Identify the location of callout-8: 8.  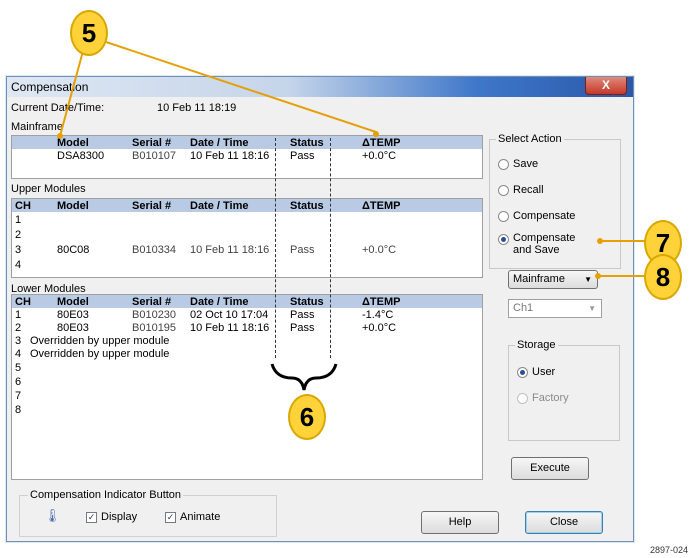
(663, 277).